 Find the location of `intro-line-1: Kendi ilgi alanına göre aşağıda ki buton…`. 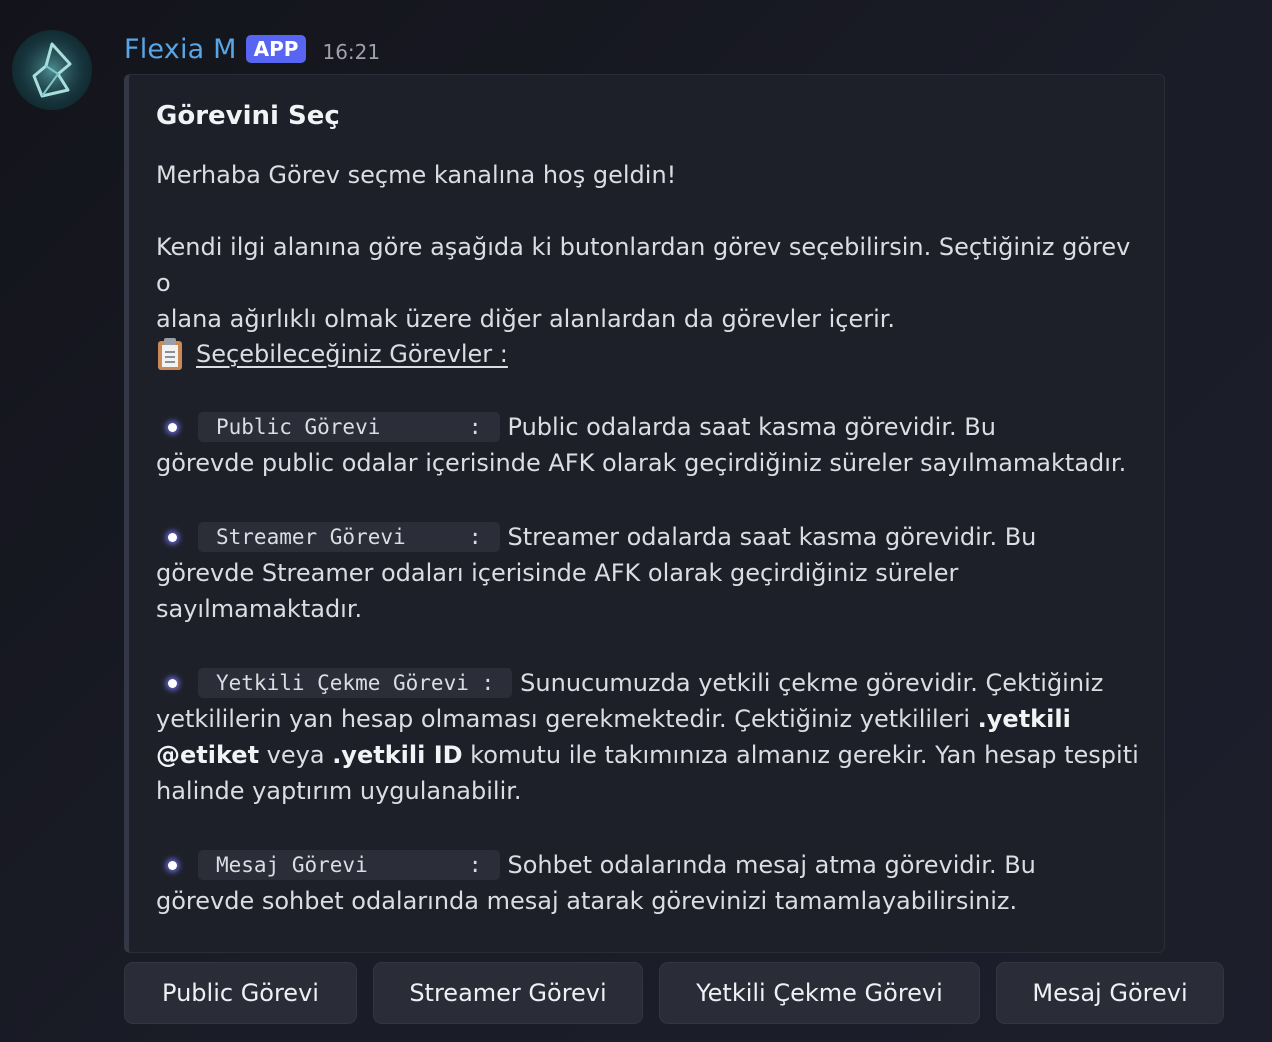

intro-line-1: Kendi ilgi alanına göre aşağıda ki buton… is located at coordinates (643, 265).